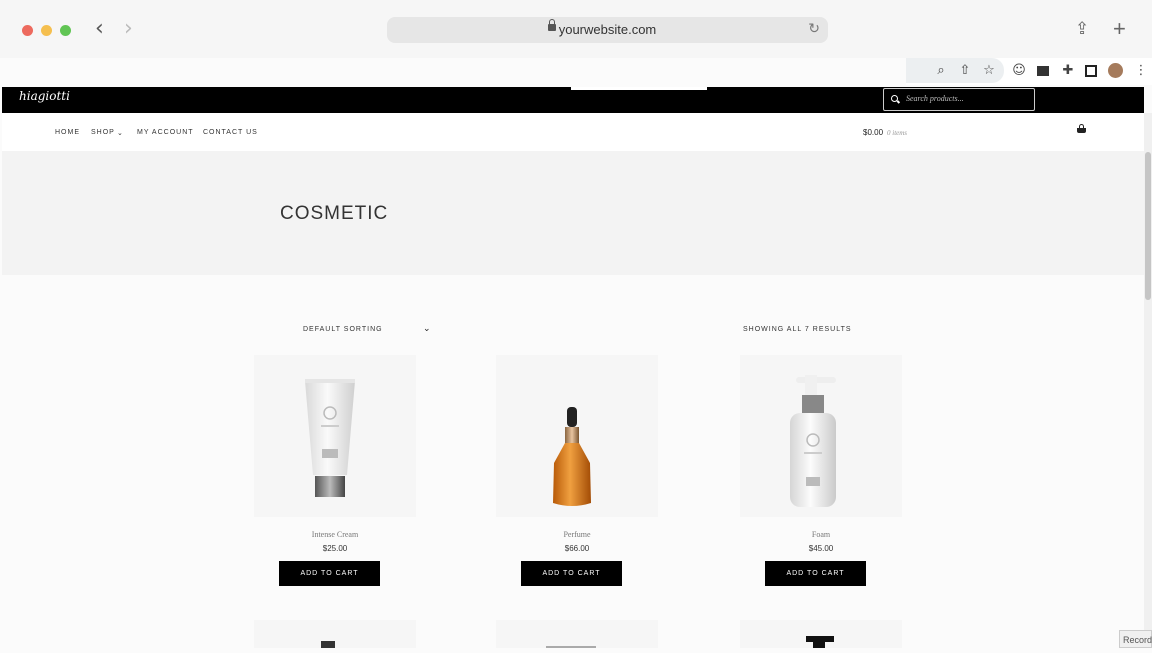  I want to click on page-title: COSMETIC, so click(334, 213).